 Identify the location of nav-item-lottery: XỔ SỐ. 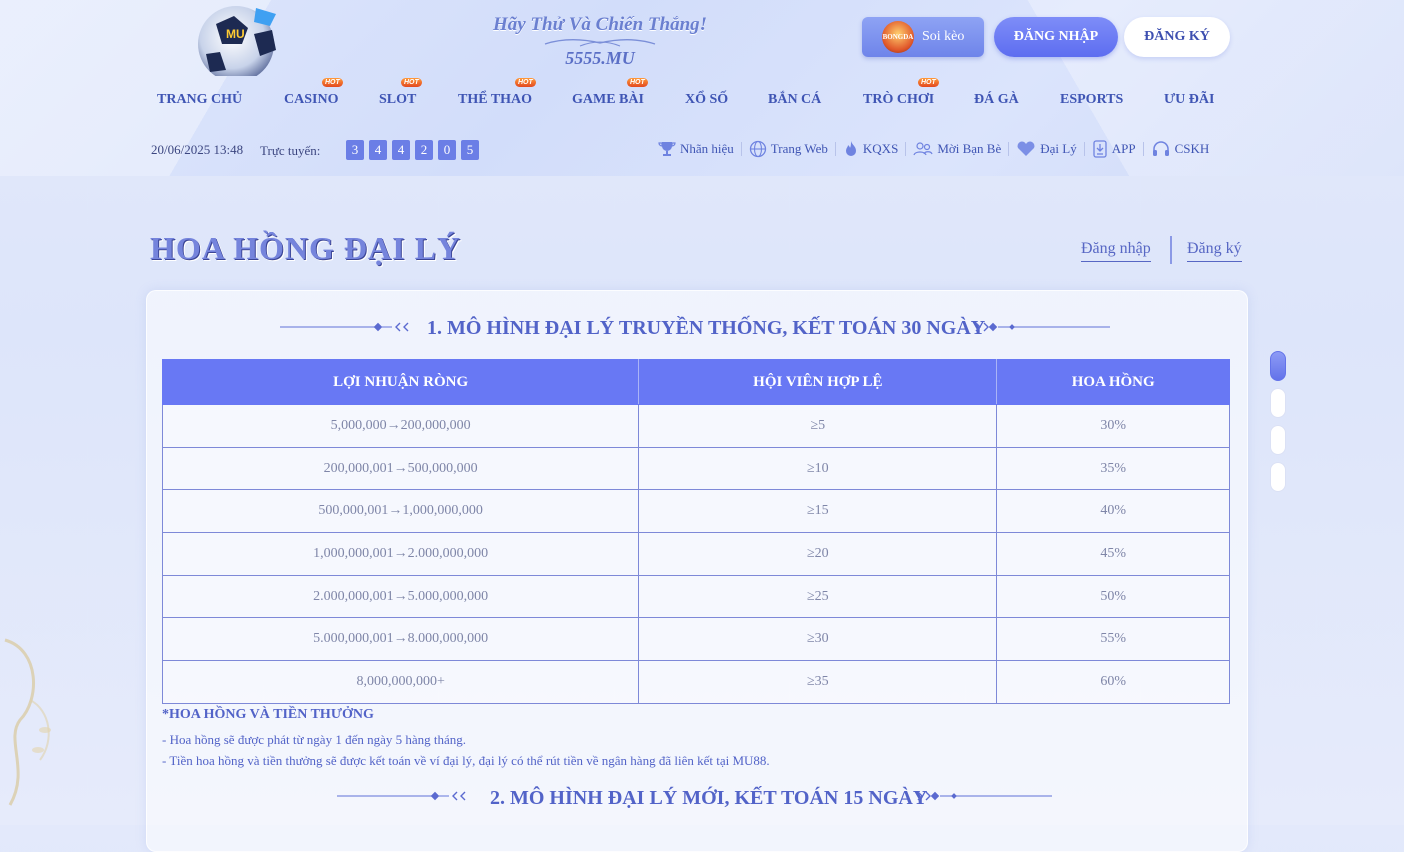
(706, 104).